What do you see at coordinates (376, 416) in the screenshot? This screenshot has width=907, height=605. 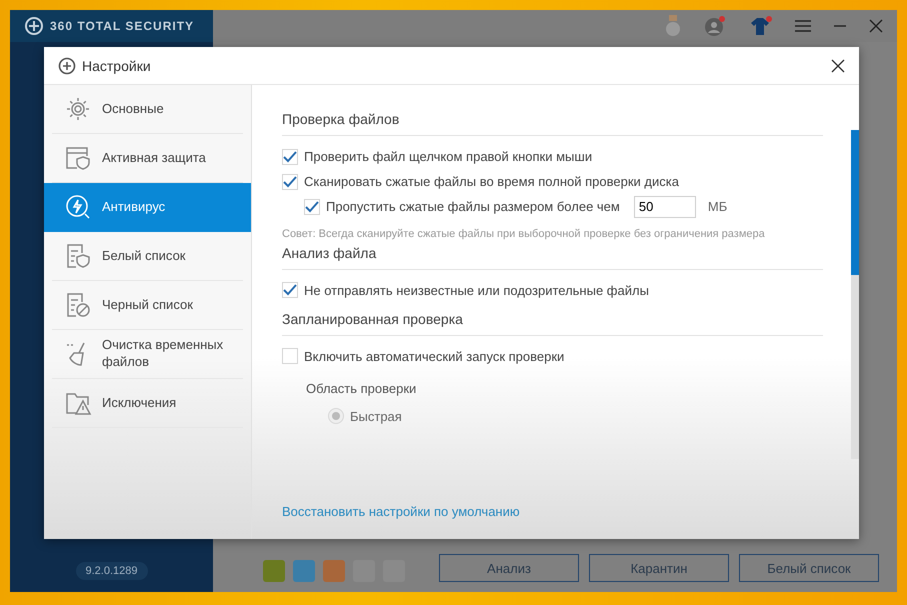 I see `radio-label: Быстрая` at bounding box center [376, 416].